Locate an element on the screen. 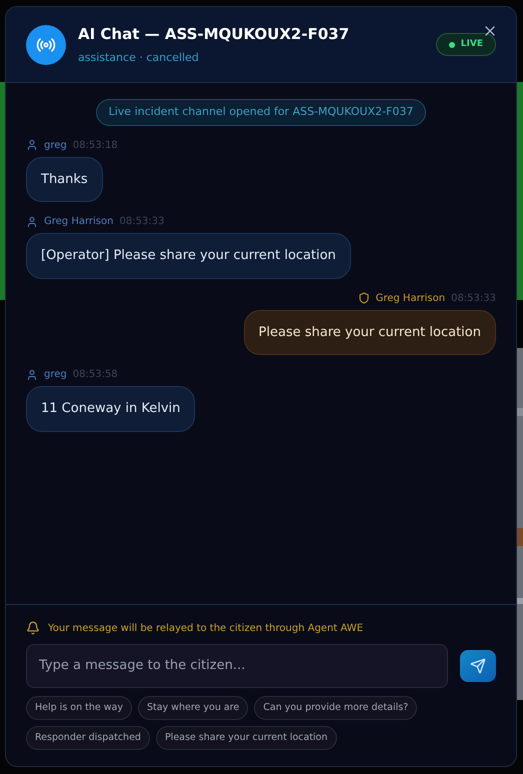 The height and width of the screenshot is (774, 523). message-time: 08:53:58 is located at coordinates (95, 375).